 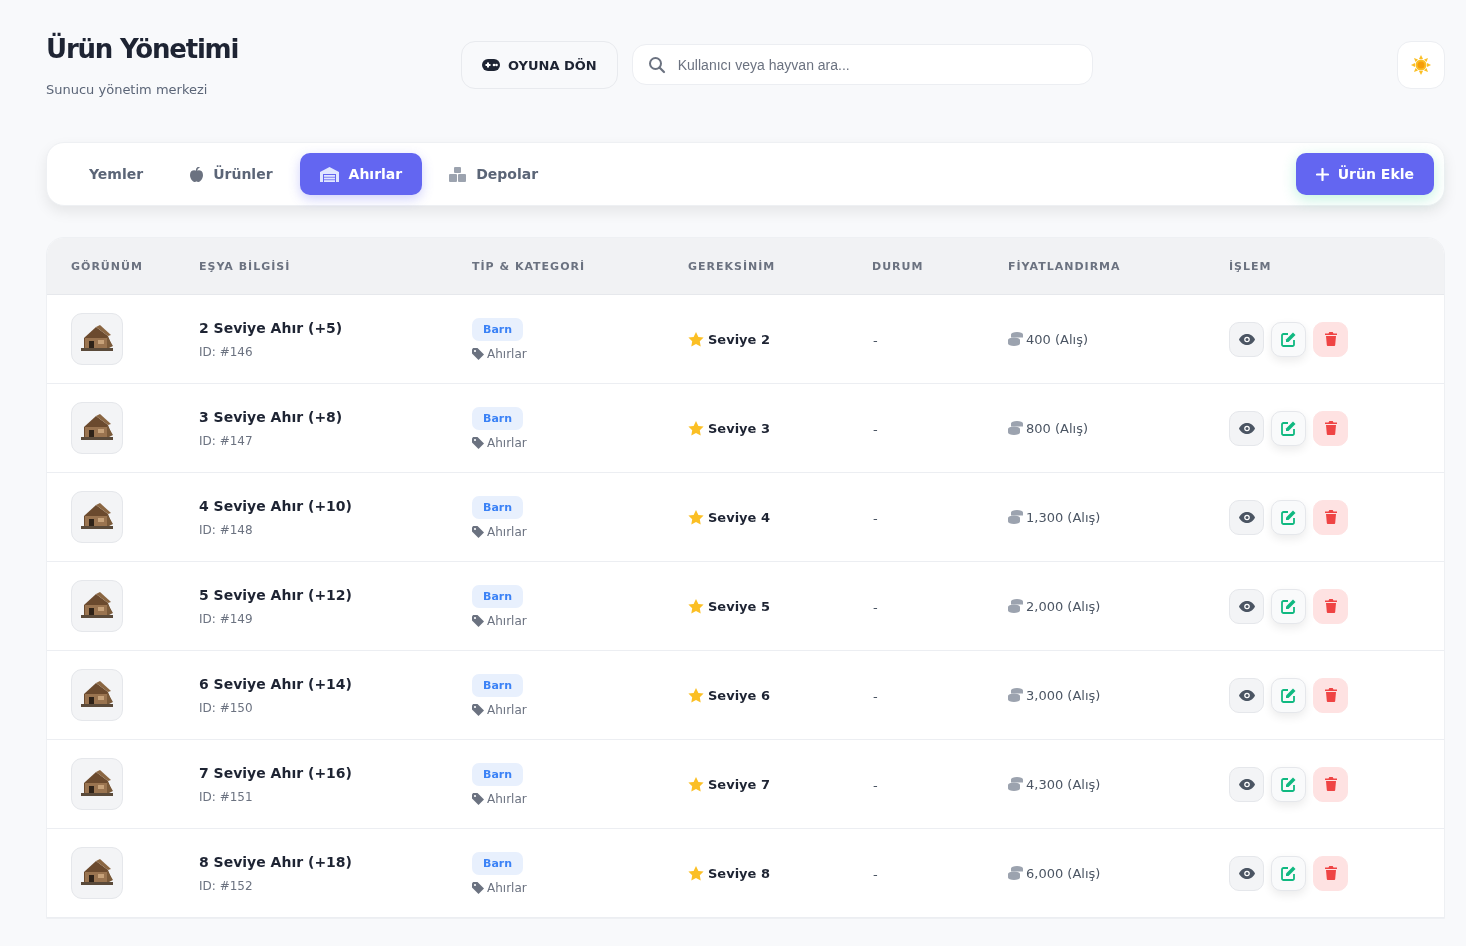 What do you see at coordinates (1063, 784) in the screenshot?
I see `price-text: 4,300 (Alış)` at bounding box center [1063, 784].